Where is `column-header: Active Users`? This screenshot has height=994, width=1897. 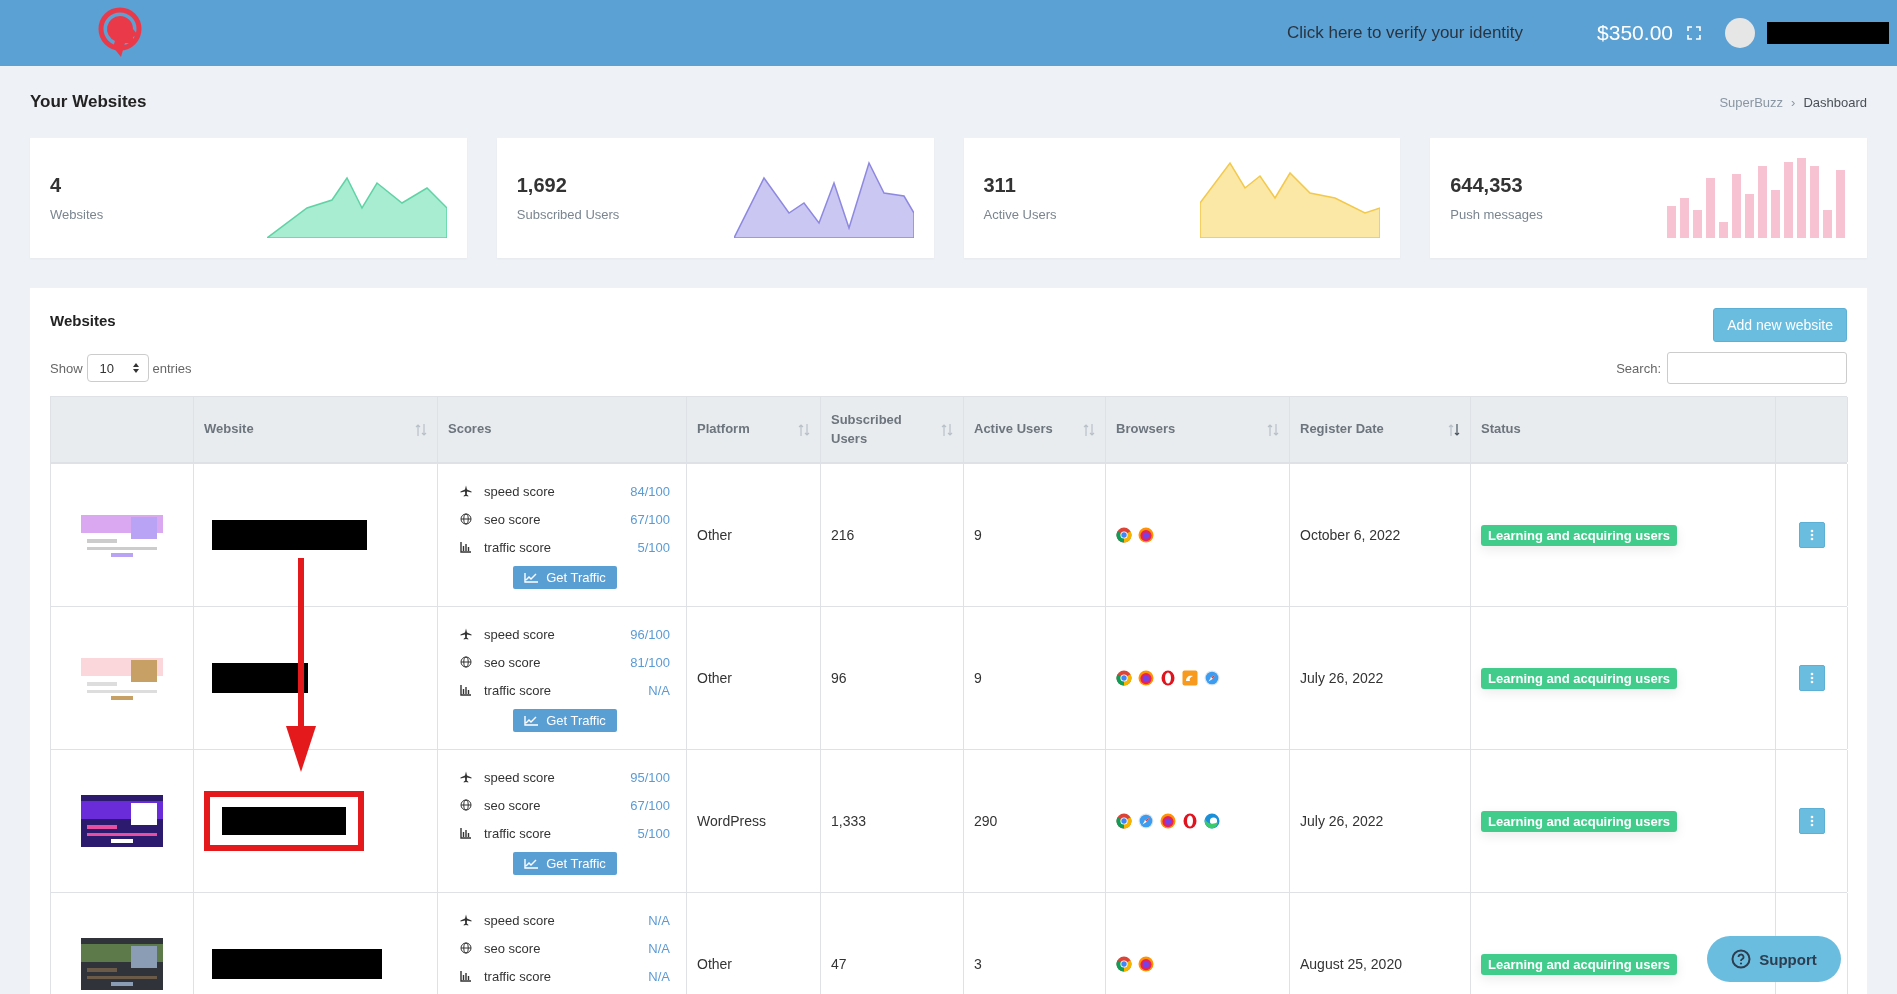 column-header: Active Users is located at coordinates (1028, 429).